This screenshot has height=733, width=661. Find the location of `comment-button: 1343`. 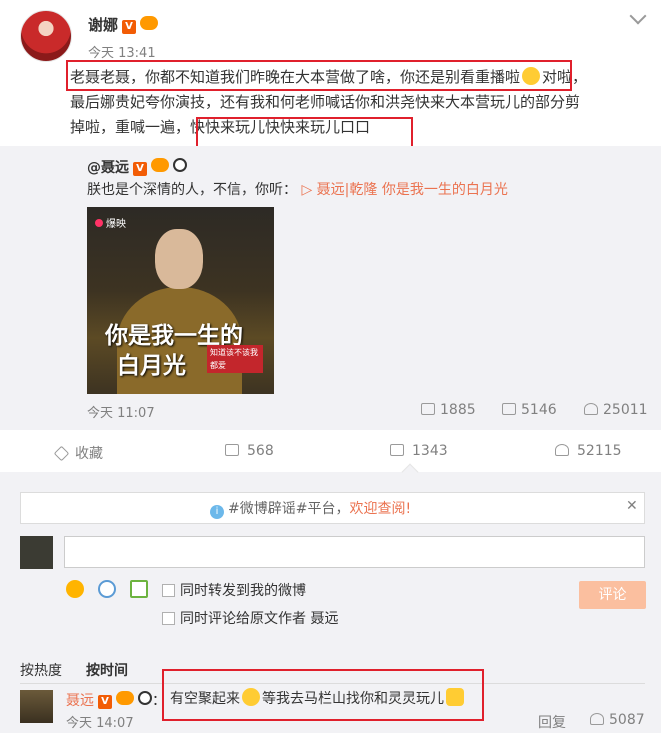

comment-button: 1343 is located at coordinates (419, 451).